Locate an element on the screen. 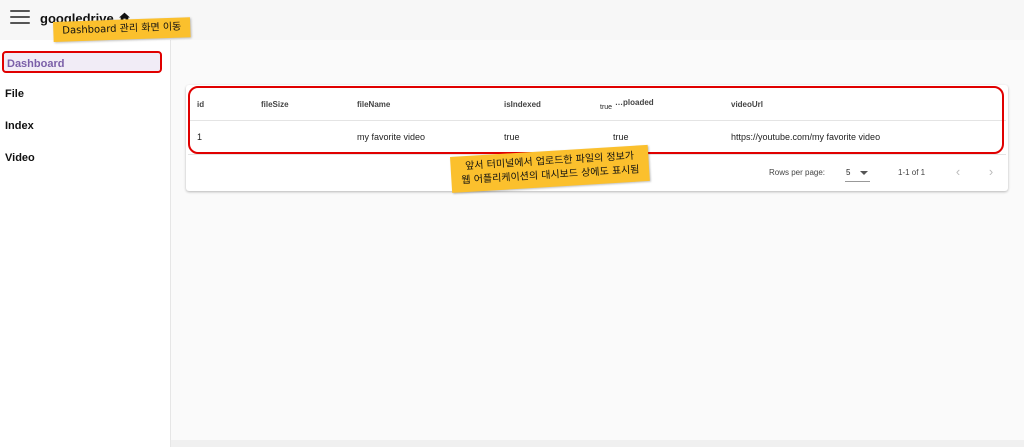  cell-isuploaded: true is located at coordinates (621, 137).